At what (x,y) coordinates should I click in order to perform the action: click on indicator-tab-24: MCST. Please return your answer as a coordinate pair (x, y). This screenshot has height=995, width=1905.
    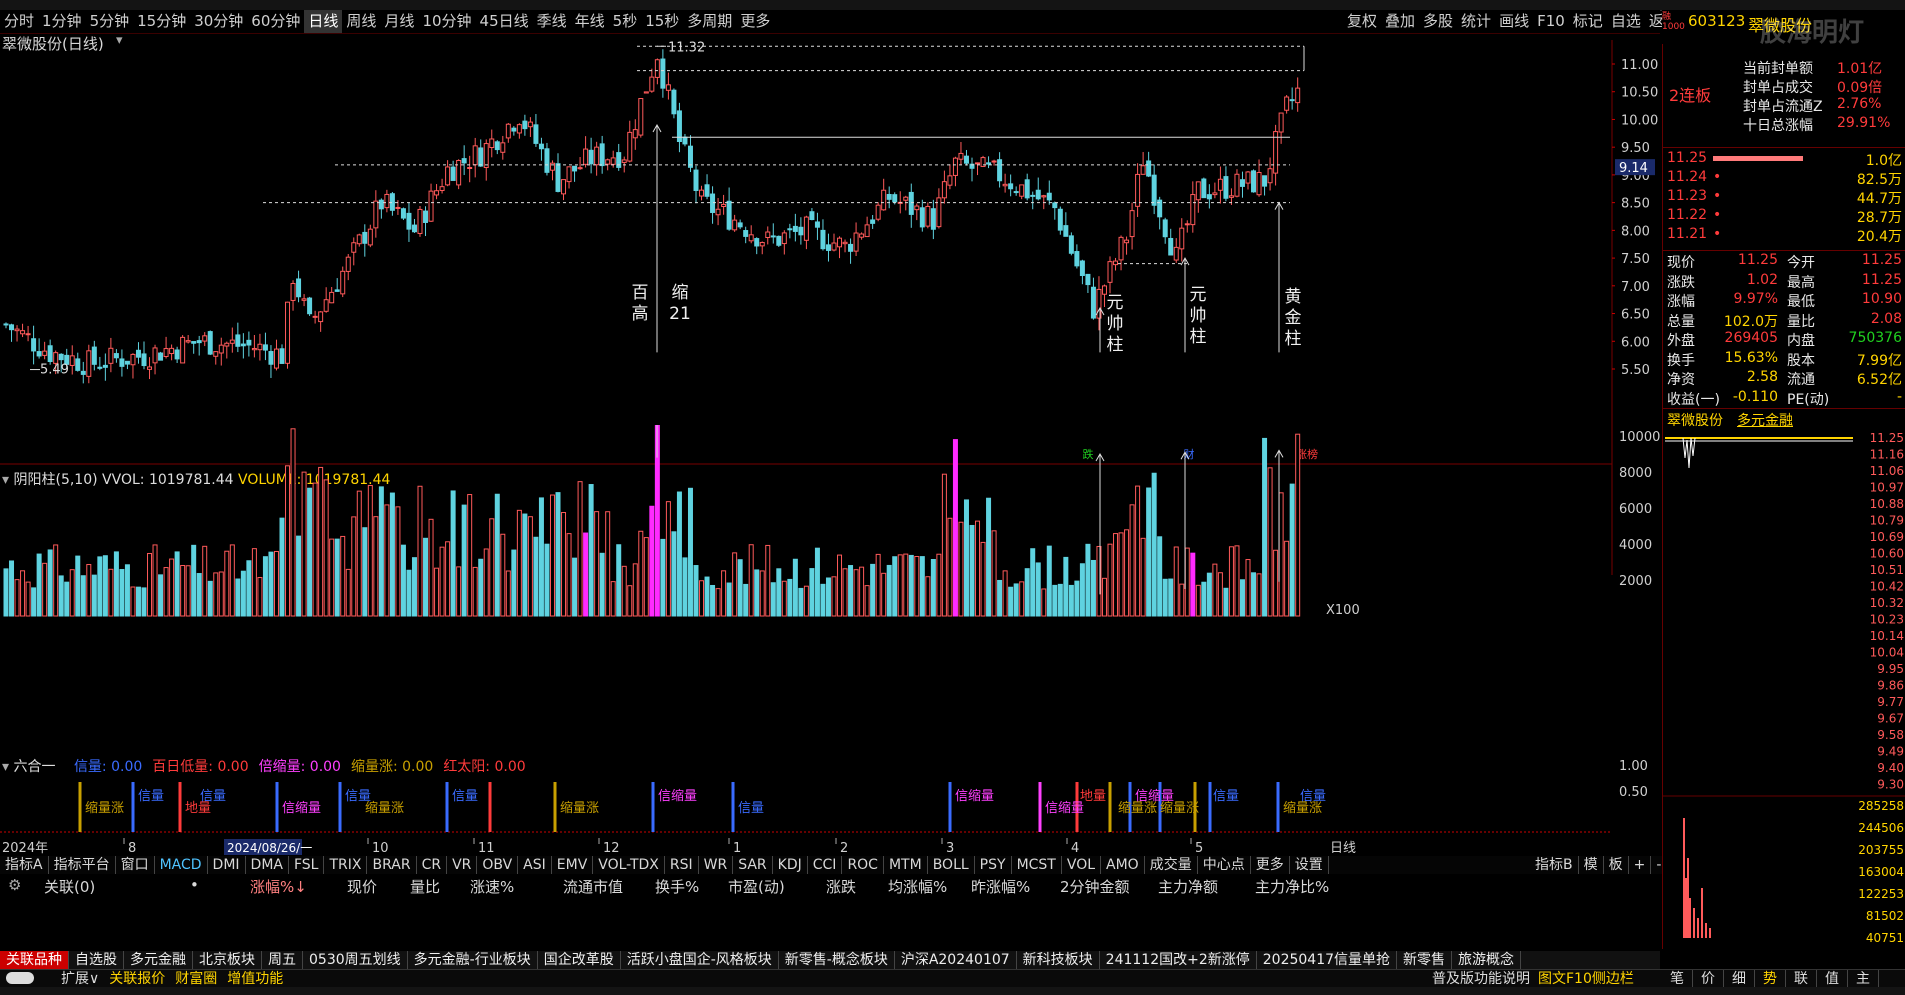
    Looking at the image, I should click on (1037, 865).